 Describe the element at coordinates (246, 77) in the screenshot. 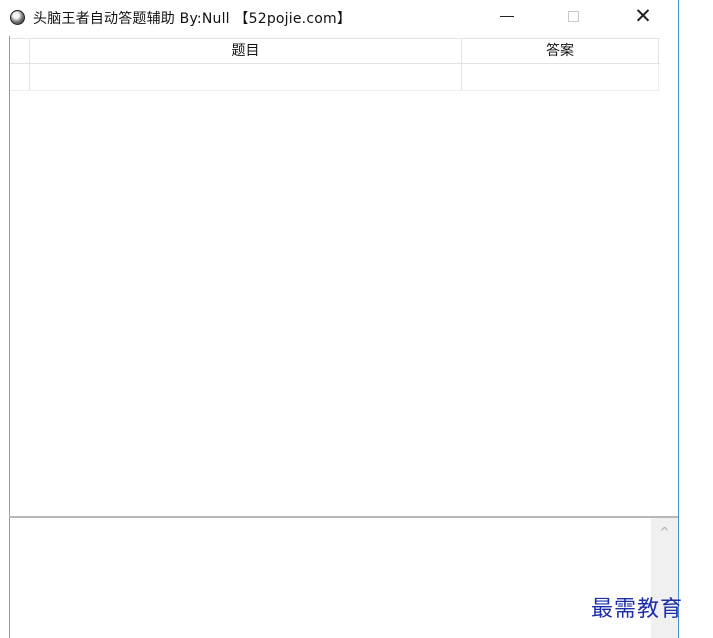

I see `question-cell` at that location.